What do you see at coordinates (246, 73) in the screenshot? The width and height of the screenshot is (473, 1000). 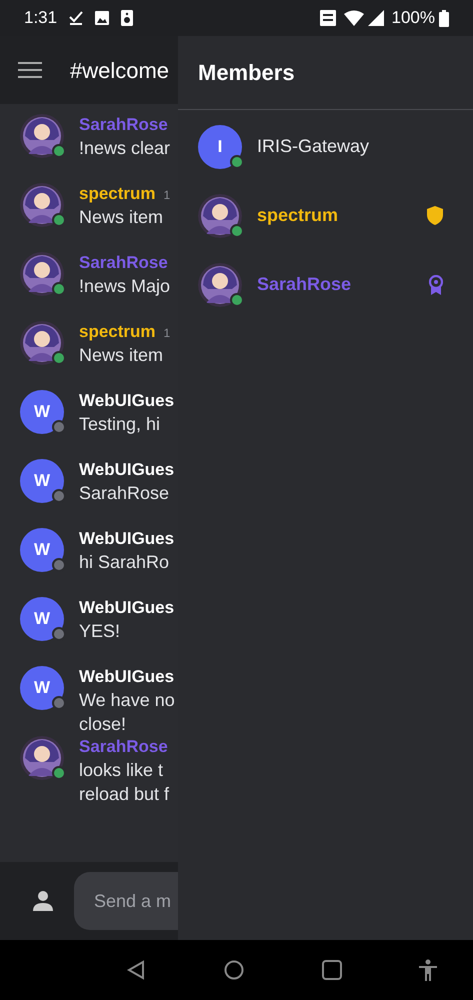 I see `panel-title: Members` at bounding box center [246, 73].